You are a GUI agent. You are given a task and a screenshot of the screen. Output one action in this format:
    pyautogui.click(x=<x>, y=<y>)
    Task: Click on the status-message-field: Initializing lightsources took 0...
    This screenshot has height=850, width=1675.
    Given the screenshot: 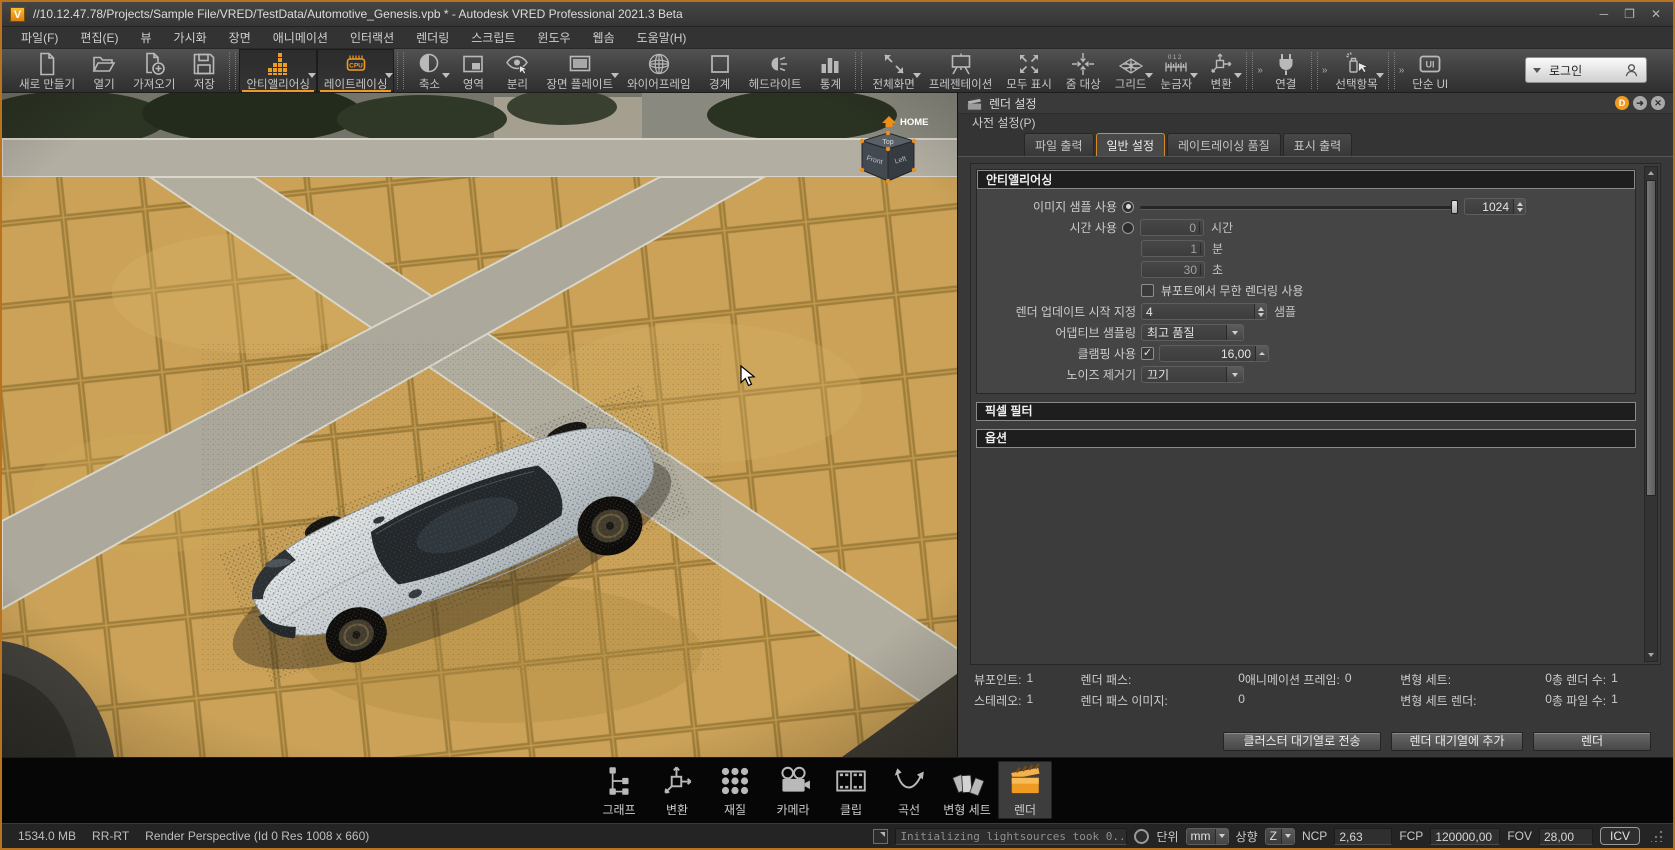 What is the action you would take?
    pyautogui.click(x=1011, y=836)
    